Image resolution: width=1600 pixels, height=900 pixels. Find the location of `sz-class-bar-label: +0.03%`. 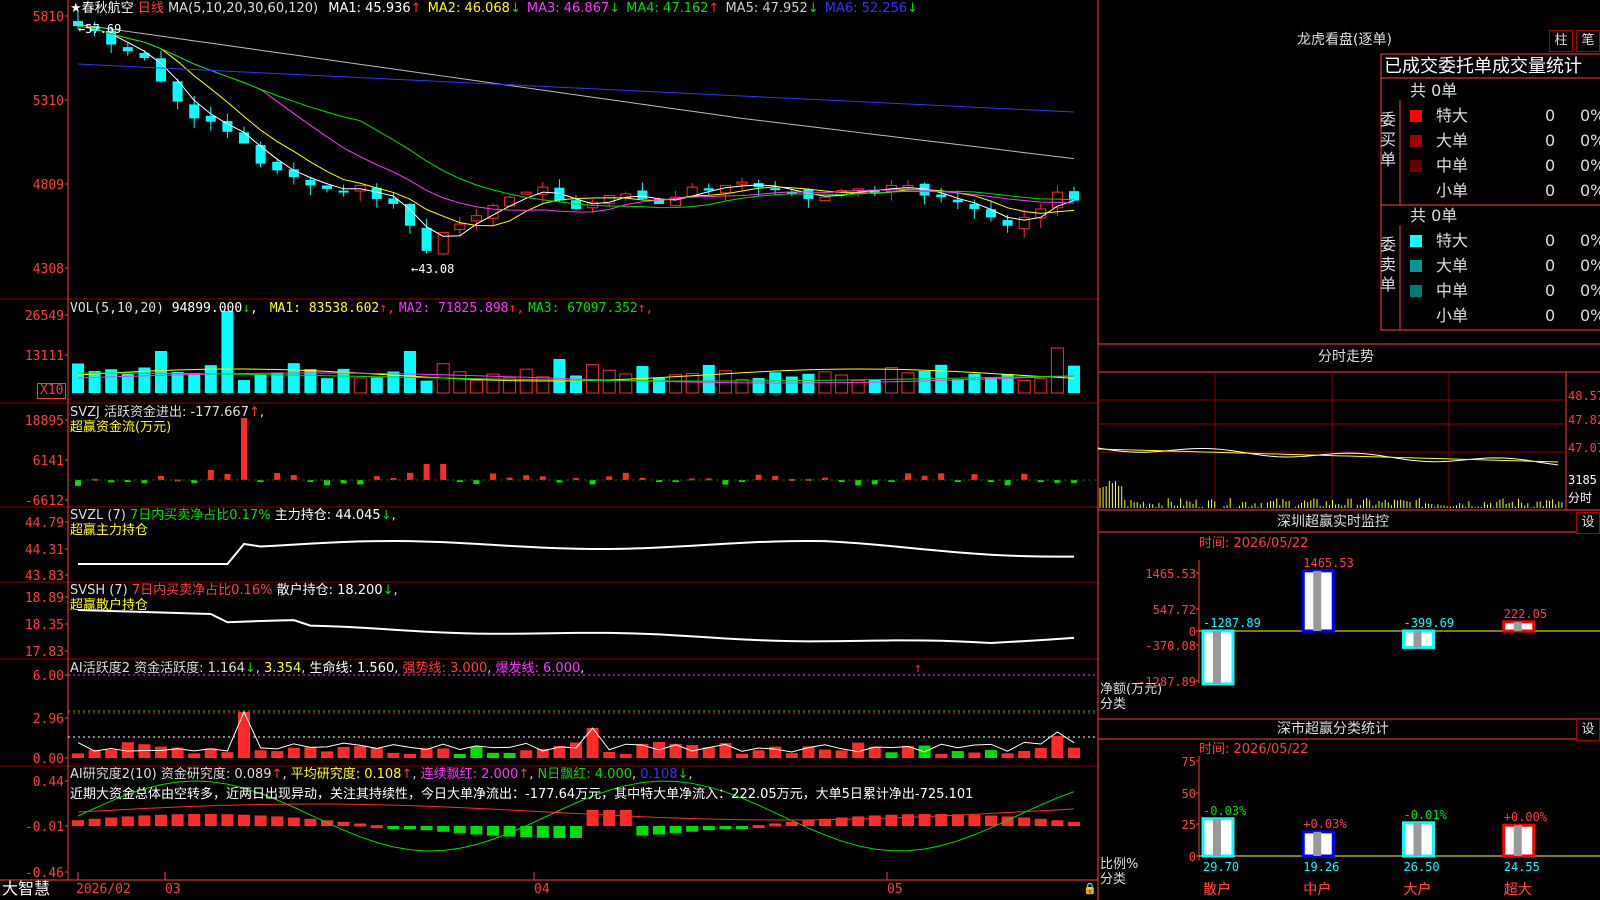

sz-class-bar-label: +0.03% is located at coordinates (1325, 824).